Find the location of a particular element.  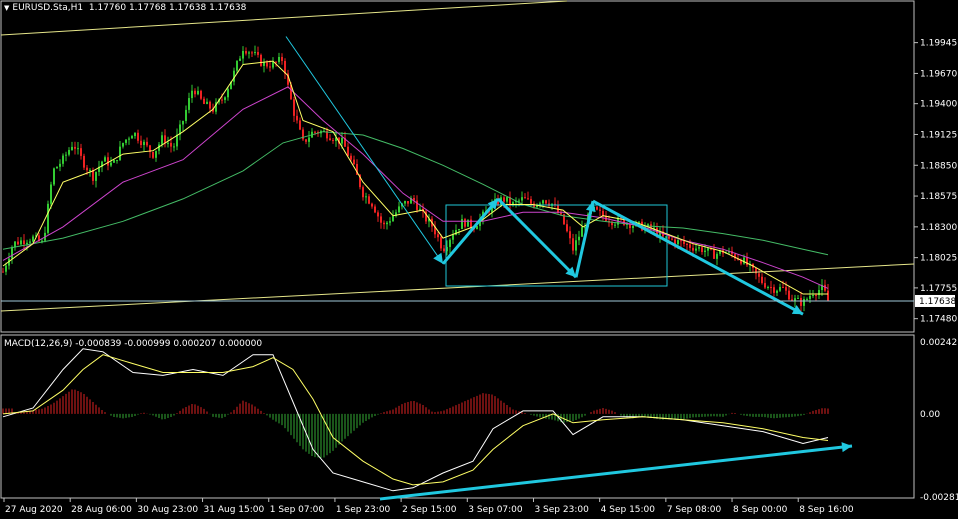

time-tick-label: 3 Sep 23:00 is located at coordinates (561, 510).